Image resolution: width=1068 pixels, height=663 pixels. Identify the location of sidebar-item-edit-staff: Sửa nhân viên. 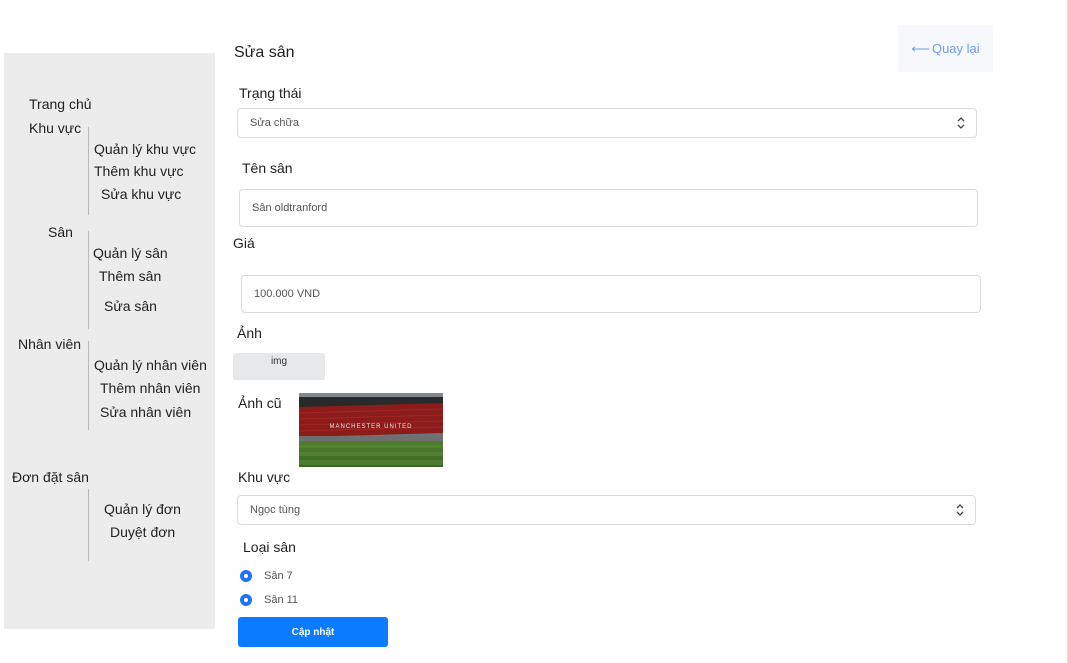
(145, 412).